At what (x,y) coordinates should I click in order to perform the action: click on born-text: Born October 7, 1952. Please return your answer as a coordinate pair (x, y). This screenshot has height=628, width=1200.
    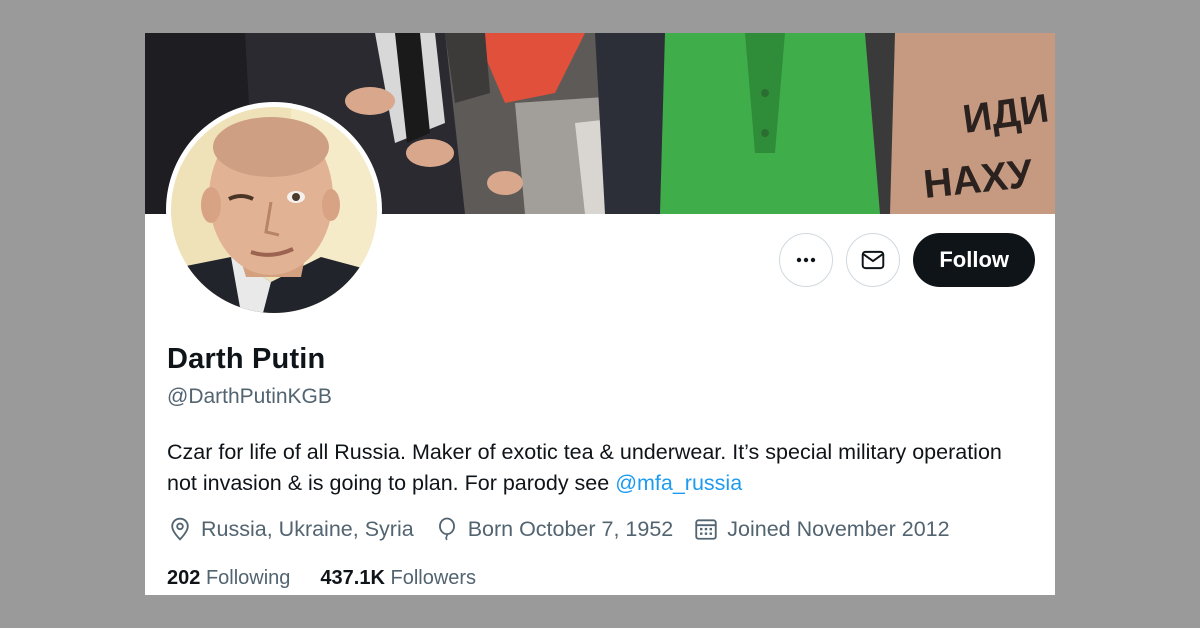
    Looking at the image, I should click on (570, 528).